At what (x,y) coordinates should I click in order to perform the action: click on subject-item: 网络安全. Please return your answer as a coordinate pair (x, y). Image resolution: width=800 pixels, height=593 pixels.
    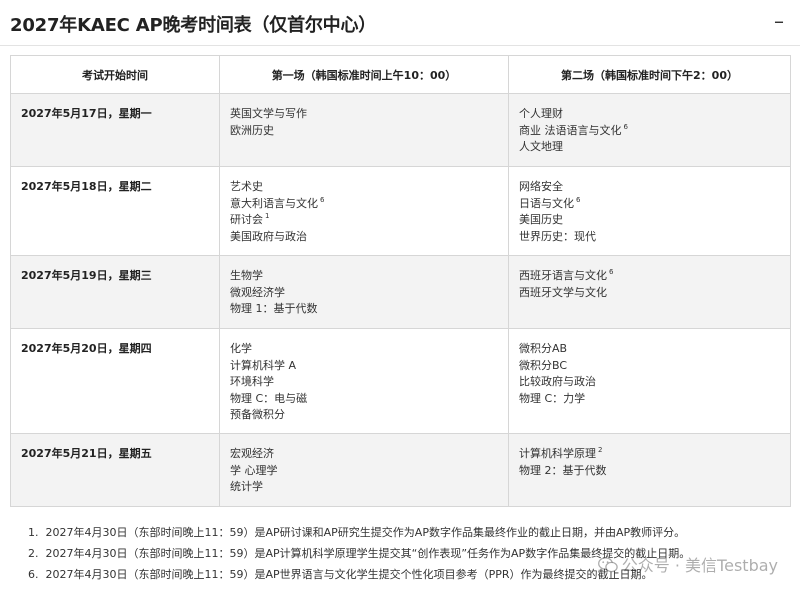
    Looking at the image, I should click on (649, 187).